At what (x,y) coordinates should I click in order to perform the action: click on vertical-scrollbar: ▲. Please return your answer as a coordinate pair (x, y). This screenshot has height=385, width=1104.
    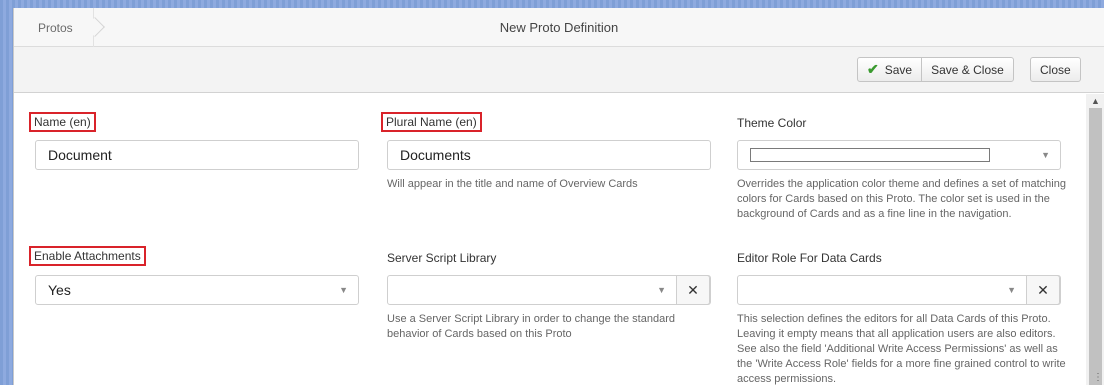
    Looking at the image, I should click on (1095, 239).